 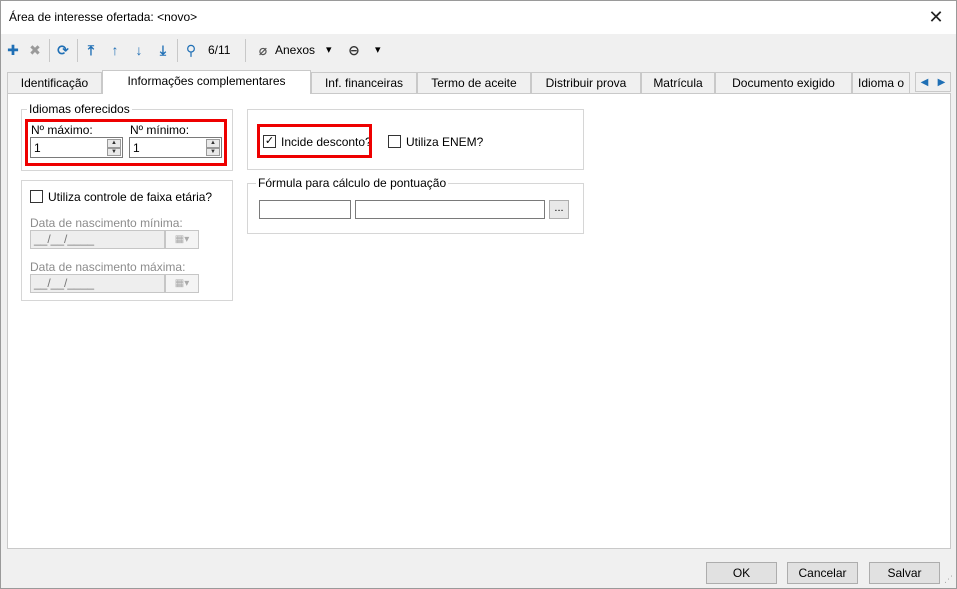 I want to click on add-icon: ✚, so click(x=13, y=50).